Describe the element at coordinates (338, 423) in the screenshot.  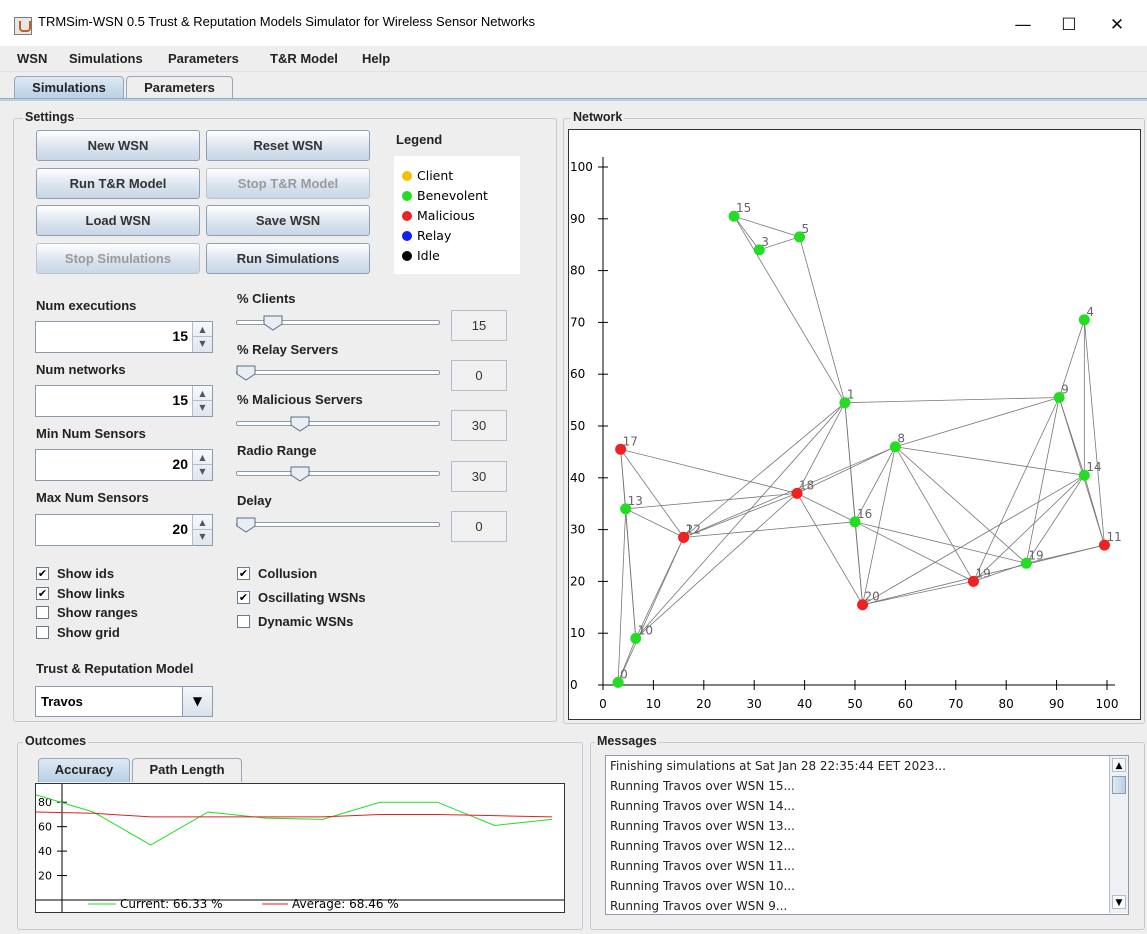
I see `malicious-slider` at that location.